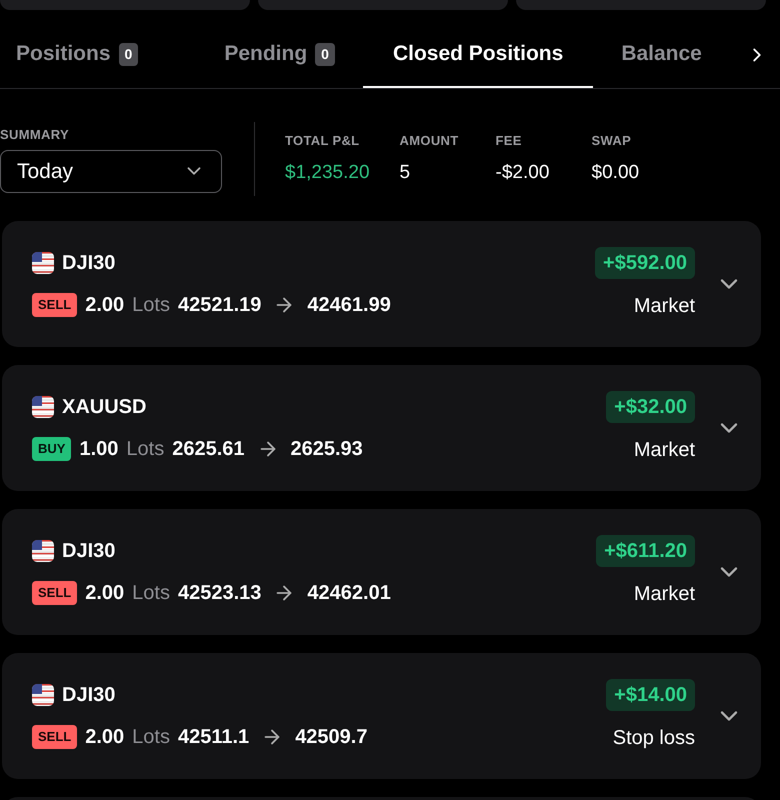 Image resolution: width=780 pixels, height=800 pixels. I want to click on pnl-badge: +$32.00, so click(650, 407).